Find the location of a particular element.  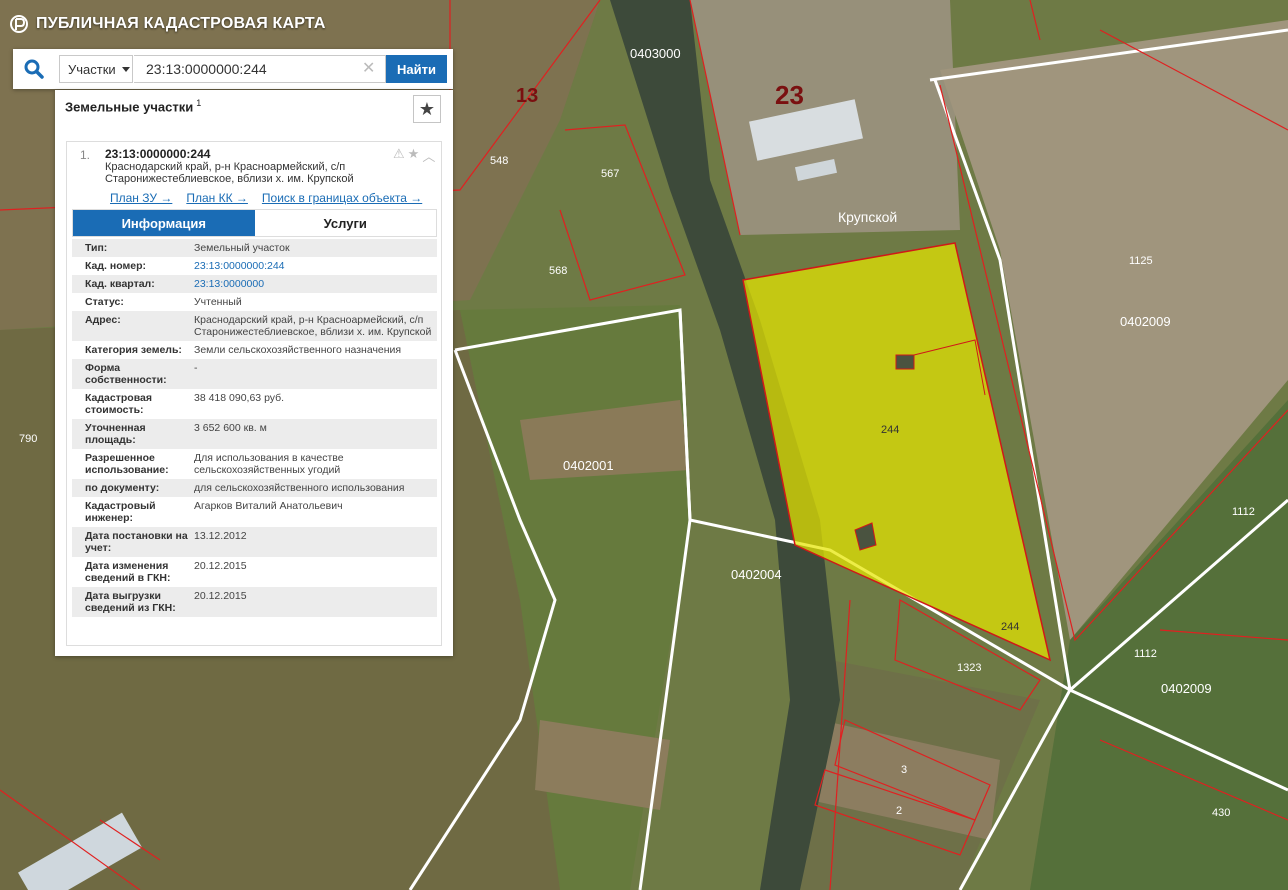

info-row-cad-quarter: Кад. квартал: 23:13:0000000 is located at coordinates (254, 284).